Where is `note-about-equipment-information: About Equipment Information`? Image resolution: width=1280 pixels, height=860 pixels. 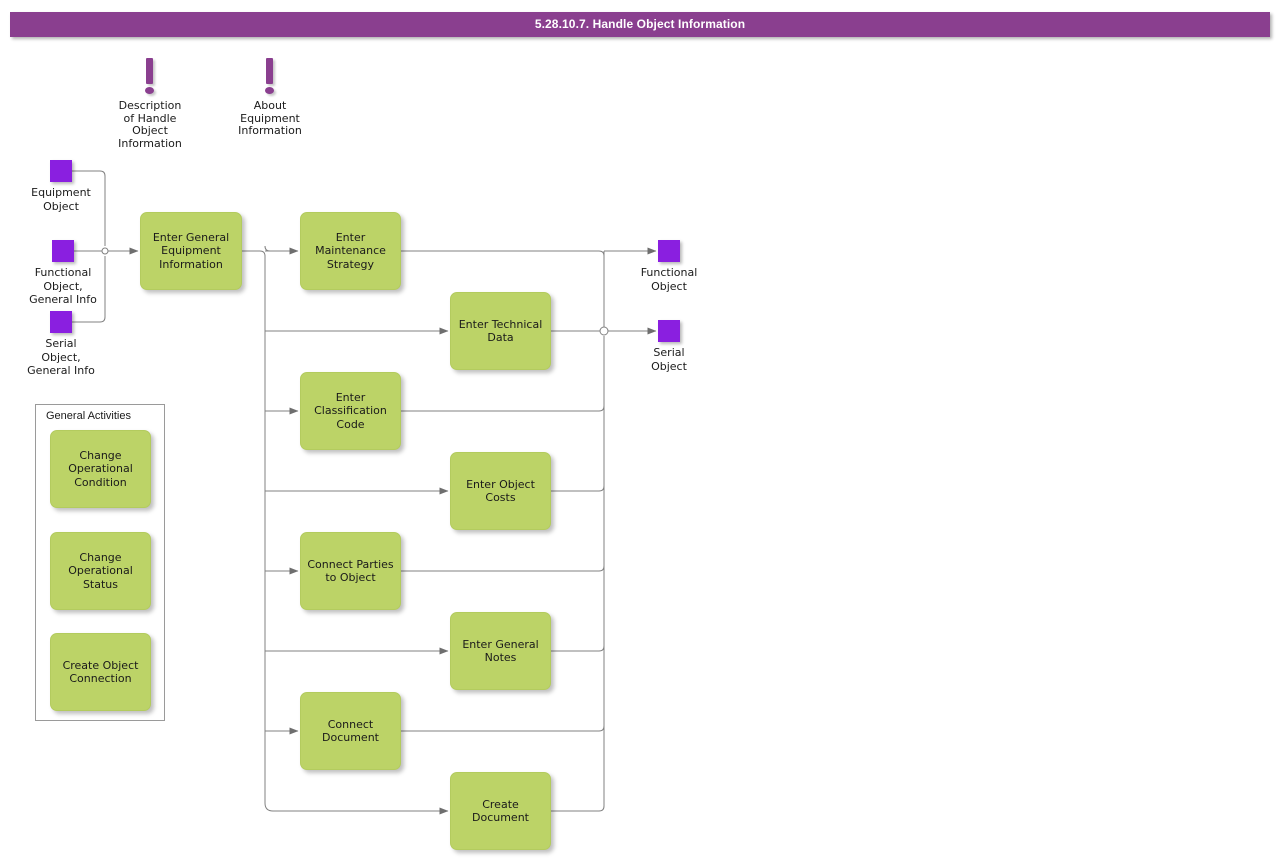
note-about-equipment-information: About Equipment Information is located at coordinates (270, 108).